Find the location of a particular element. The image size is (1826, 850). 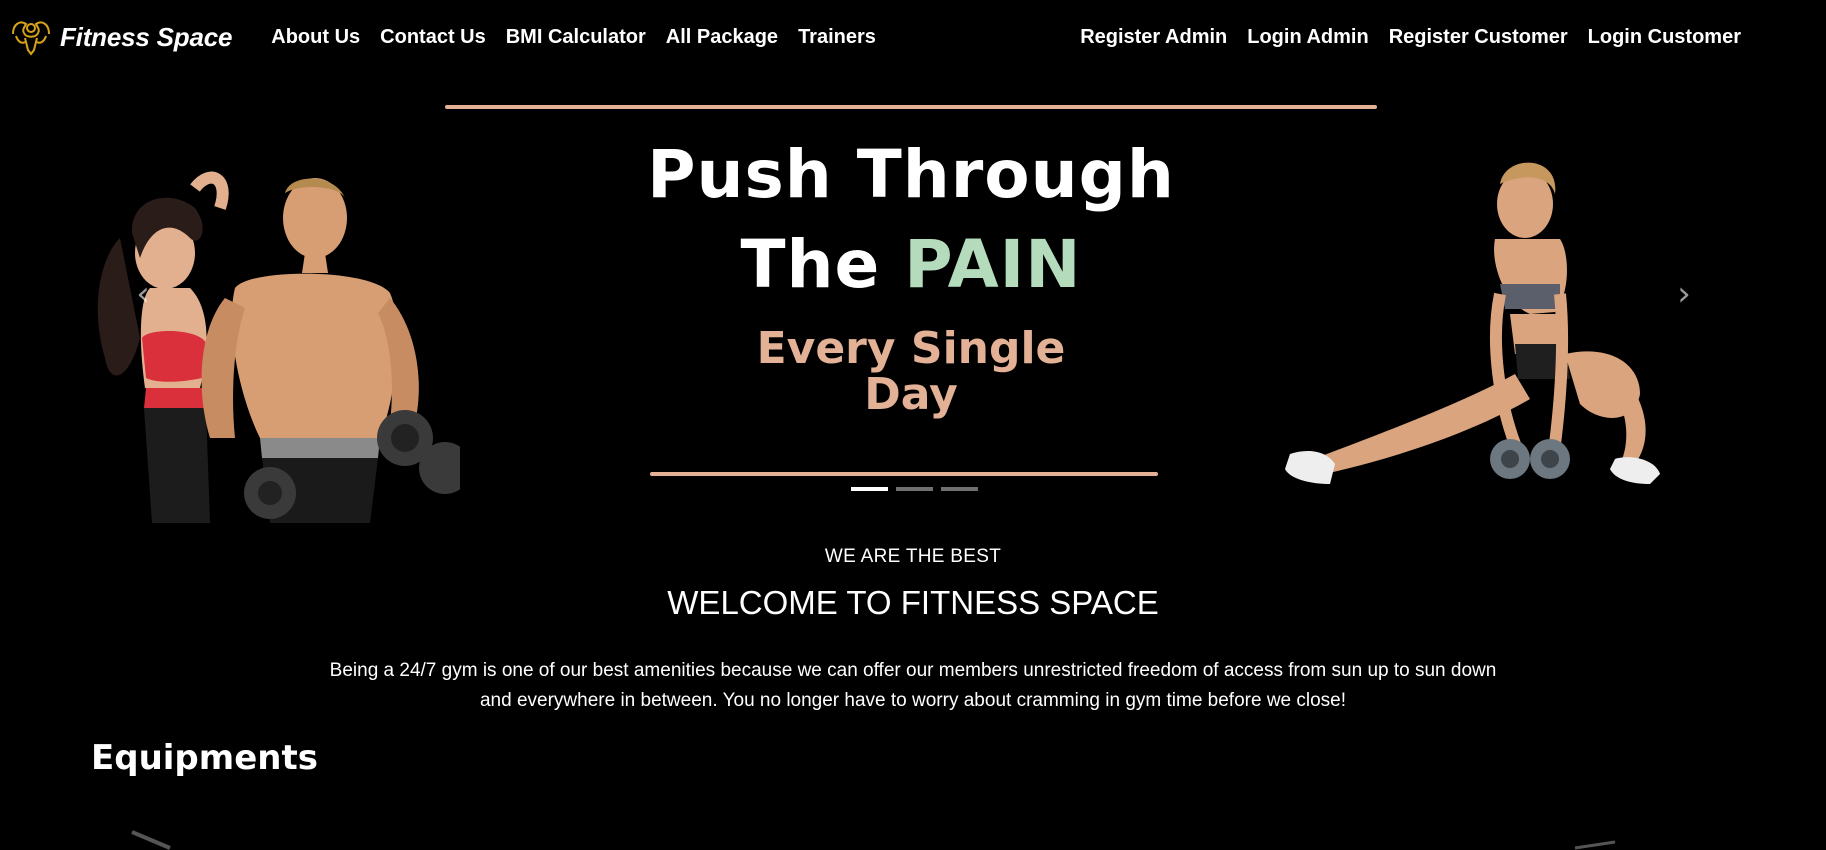

hero-heading-the: The is located at coordinates (810, 264).